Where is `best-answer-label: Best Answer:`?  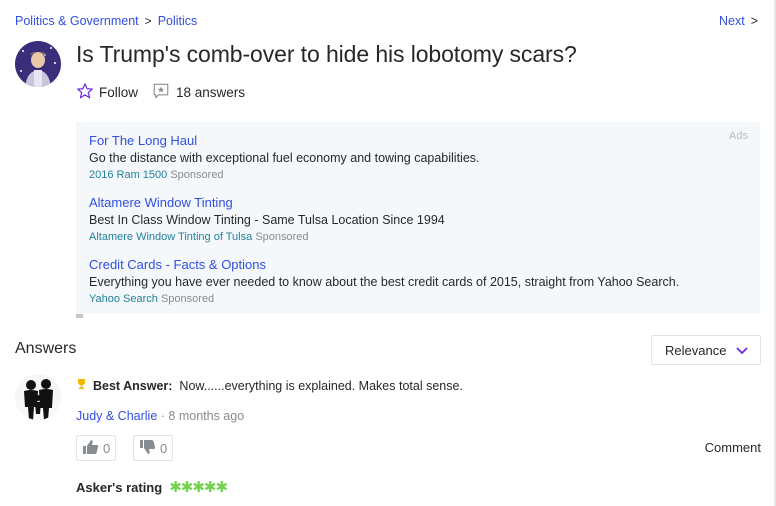
best-answer-label: Best Answer: is located at coordinates (133, 385).